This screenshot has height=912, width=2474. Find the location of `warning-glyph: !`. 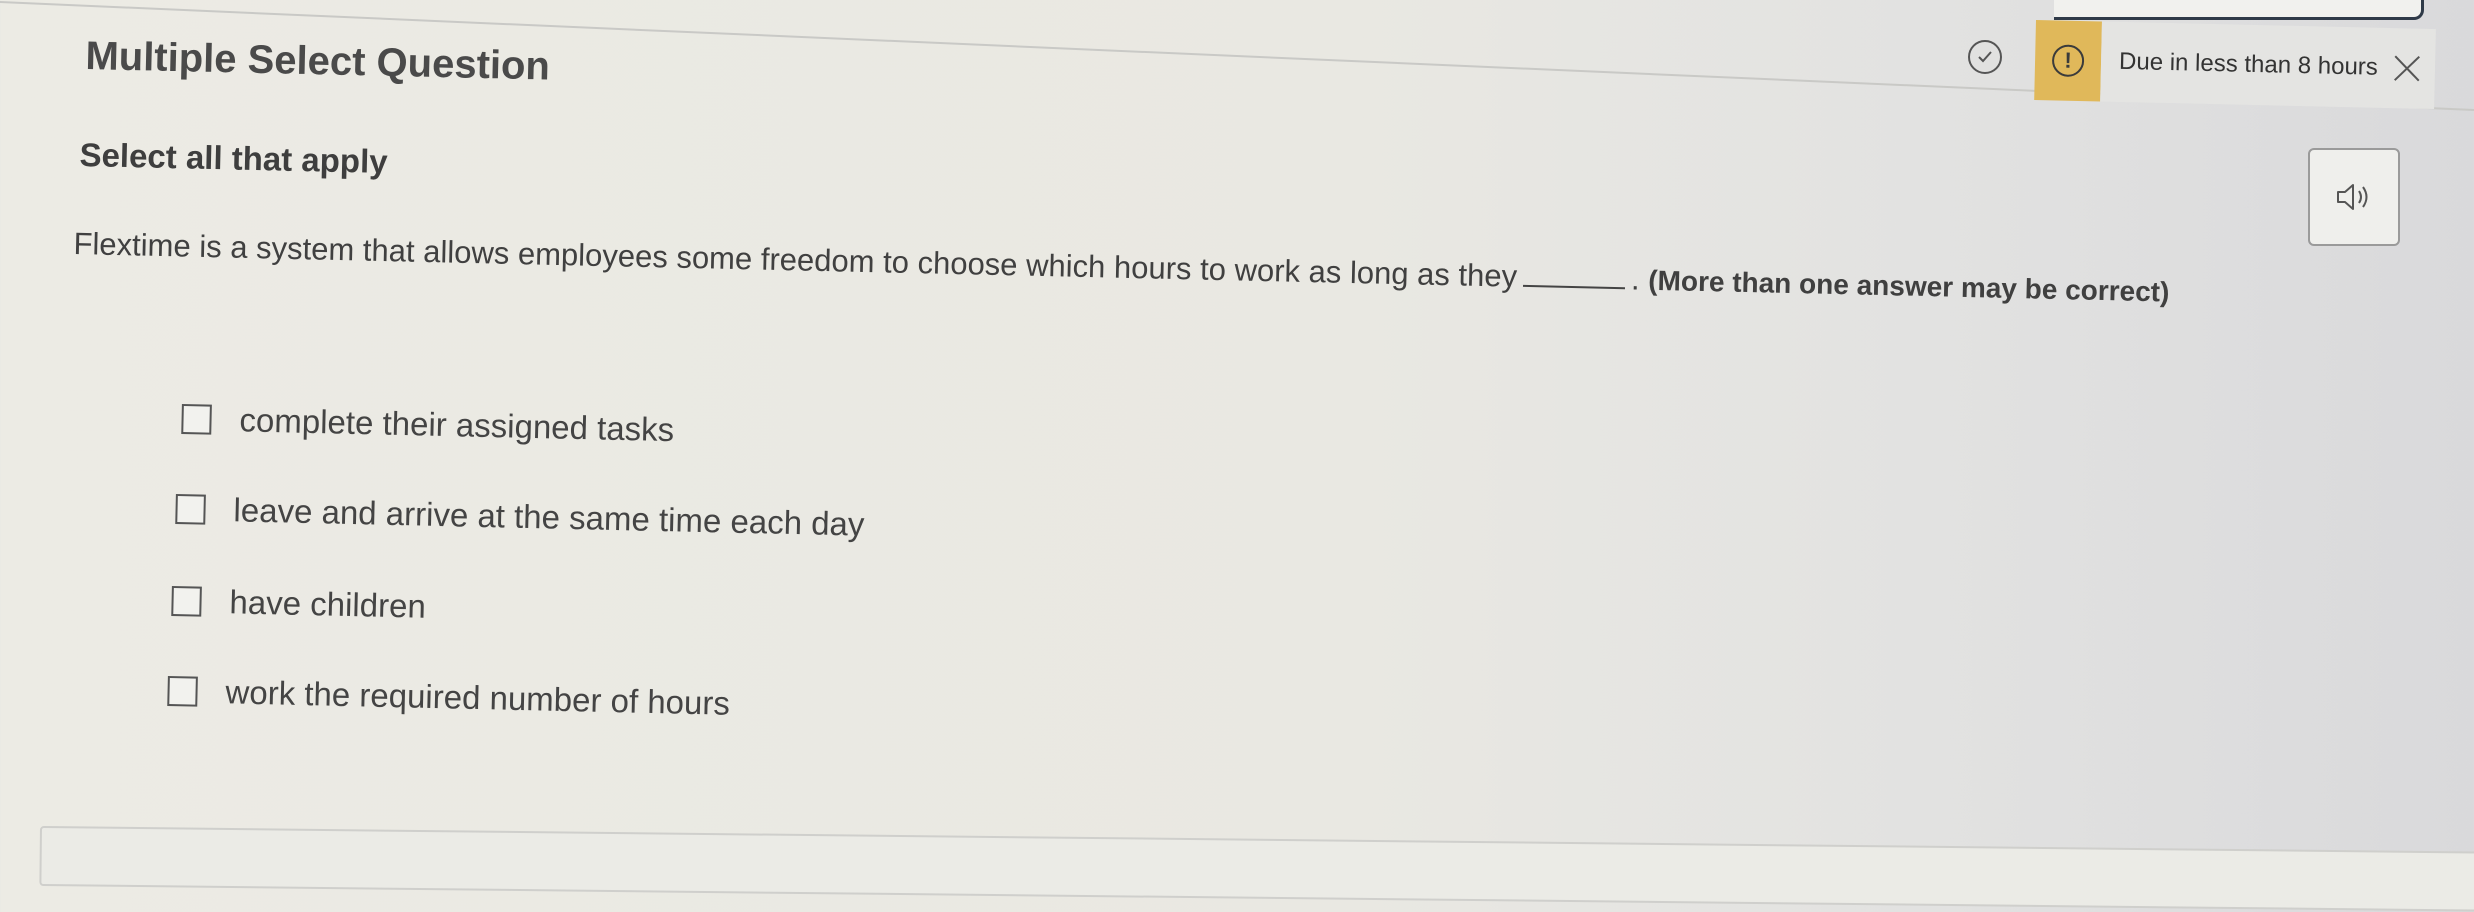

warning-glyph: ! is located at coordinates (2068, 60).